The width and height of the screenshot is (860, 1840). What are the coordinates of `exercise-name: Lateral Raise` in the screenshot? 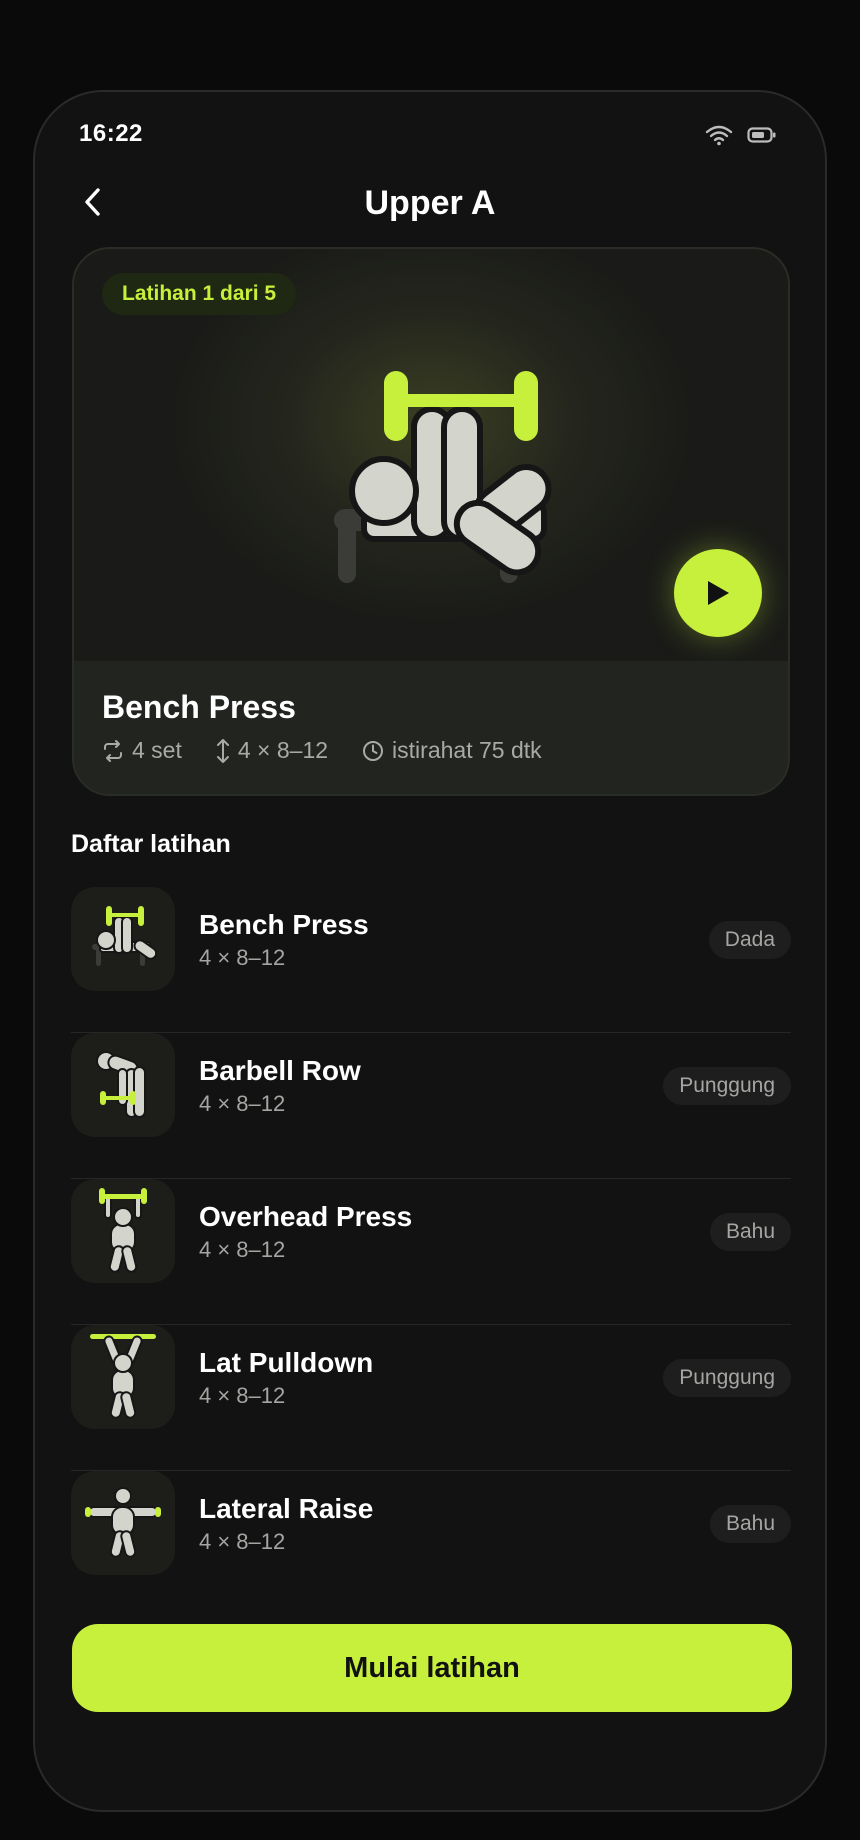 It's located at (286, 1508).